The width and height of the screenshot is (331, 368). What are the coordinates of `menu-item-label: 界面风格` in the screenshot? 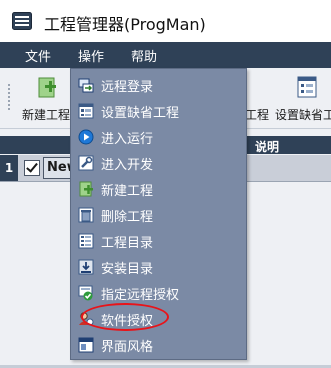 It's located at (127, 347).